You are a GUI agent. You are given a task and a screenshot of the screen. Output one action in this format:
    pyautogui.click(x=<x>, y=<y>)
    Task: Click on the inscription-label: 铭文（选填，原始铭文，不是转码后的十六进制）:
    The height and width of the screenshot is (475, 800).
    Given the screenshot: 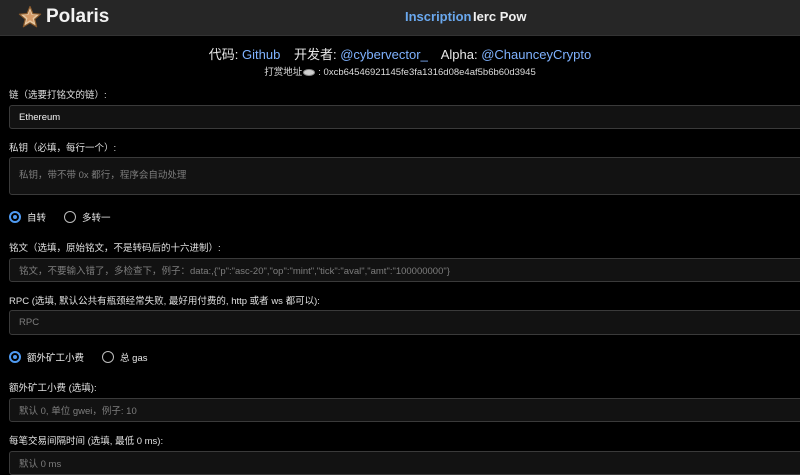 What is the action you would take?
    pyautogui.click(x=115, y=248)
    